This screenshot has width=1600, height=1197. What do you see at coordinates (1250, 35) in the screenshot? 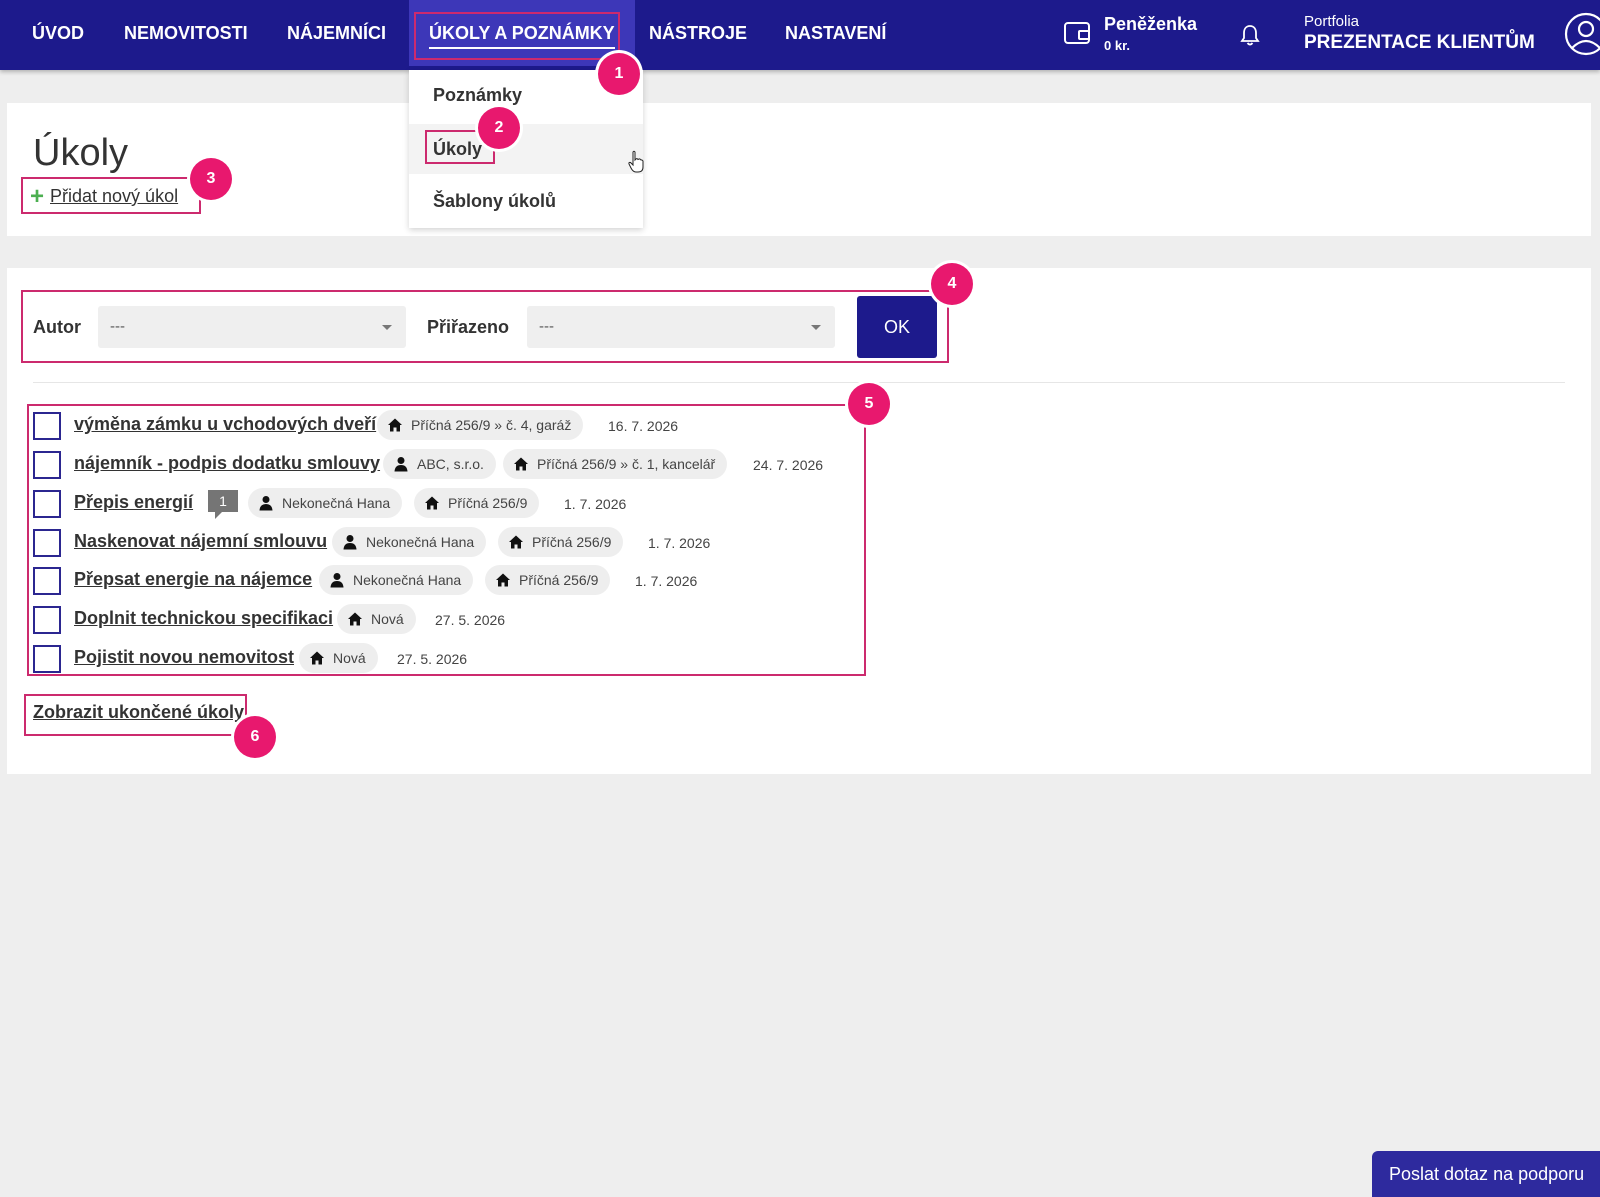
I see `bell-icon` at bounding box center [1250, 35].